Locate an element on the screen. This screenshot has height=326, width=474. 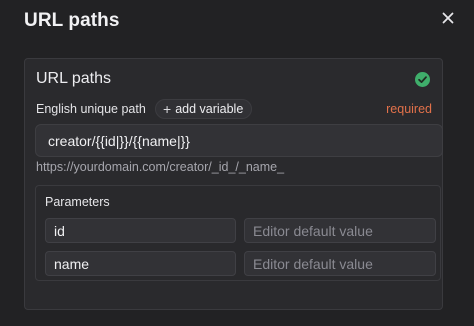
dialog-title: URL paths is located at coordinates (72, 20).